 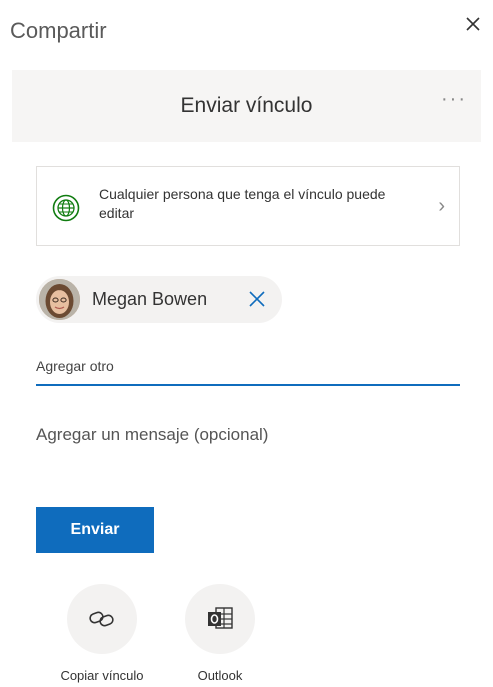 I want to click on close-button, so click(x=473, y=24).